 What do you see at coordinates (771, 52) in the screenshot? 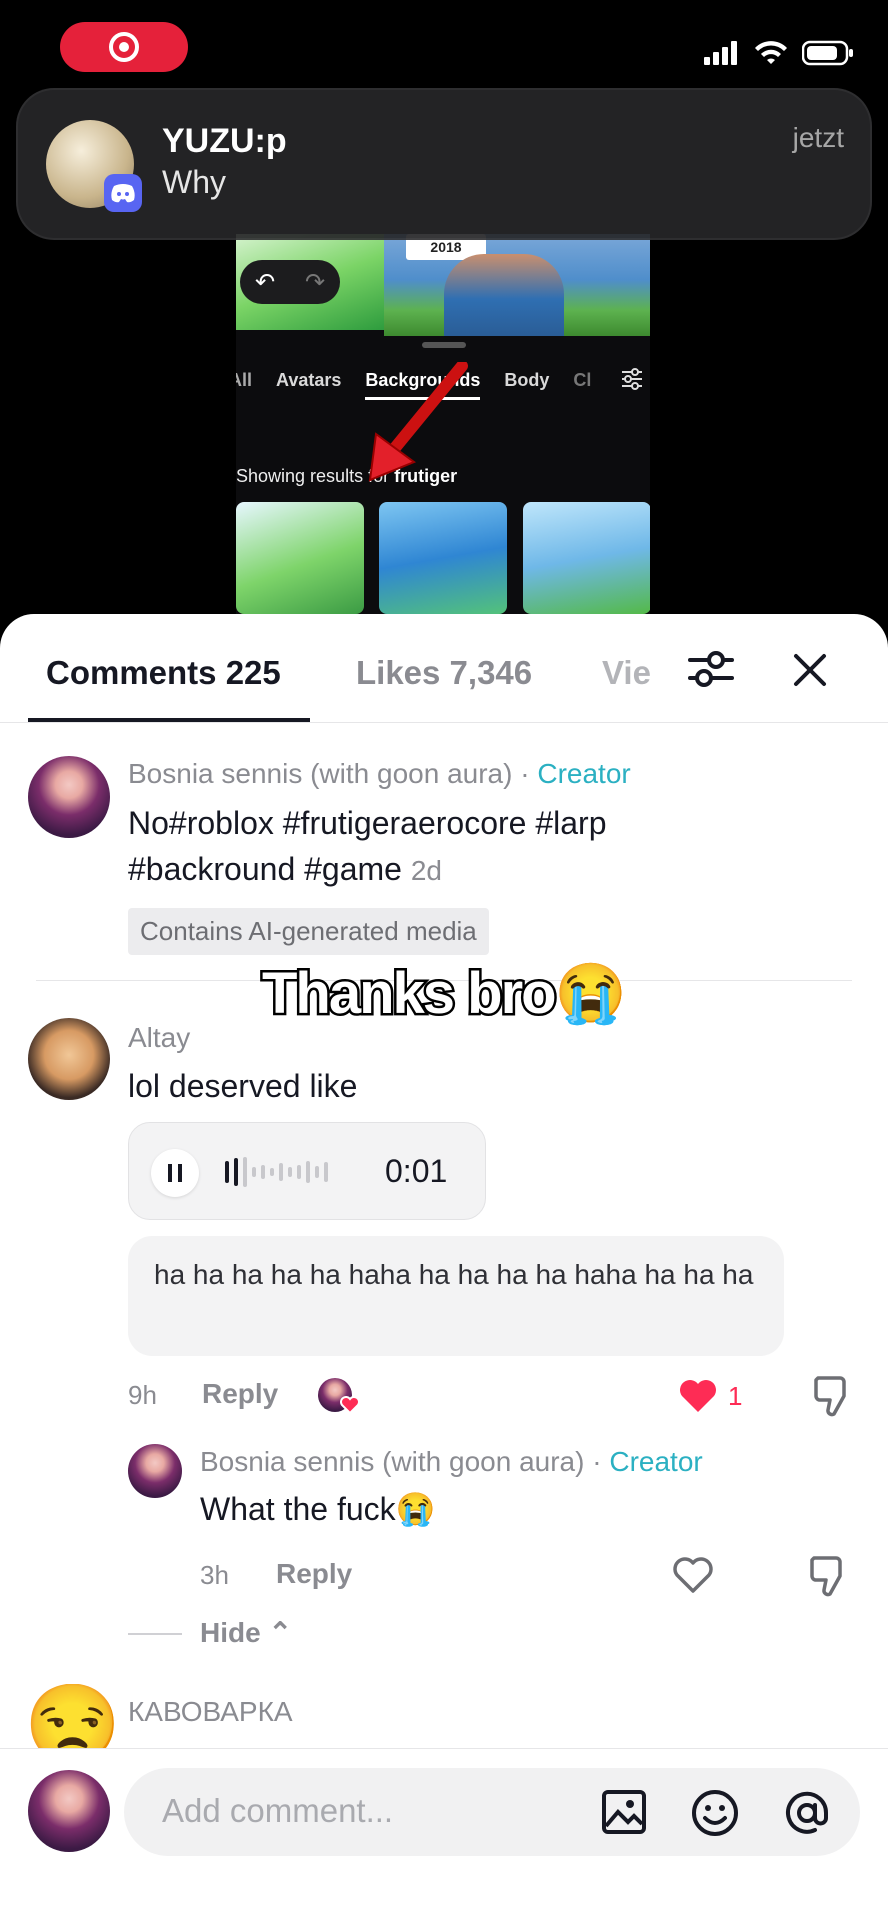
I see `wifi-icon` at bounding box center [771, 52].